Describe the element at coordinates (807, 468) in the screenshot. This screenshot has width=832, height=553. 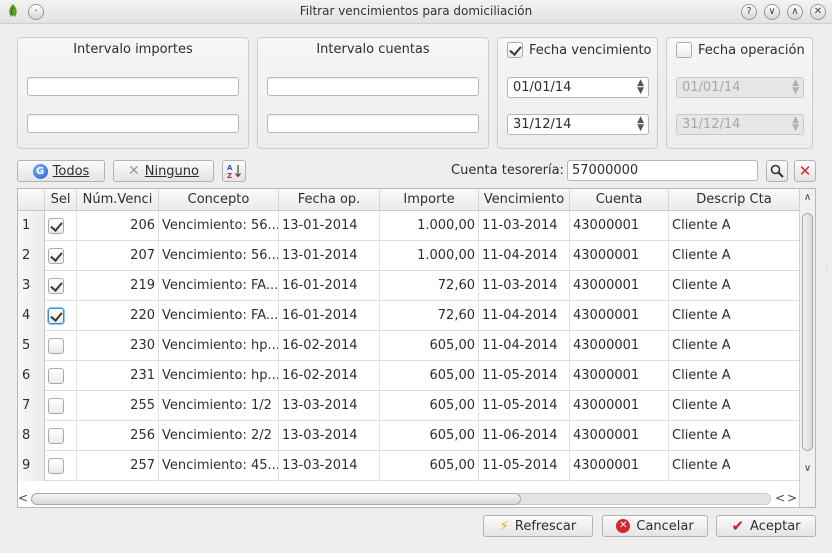
I see `scroll-down-icon: ∨` at that location.